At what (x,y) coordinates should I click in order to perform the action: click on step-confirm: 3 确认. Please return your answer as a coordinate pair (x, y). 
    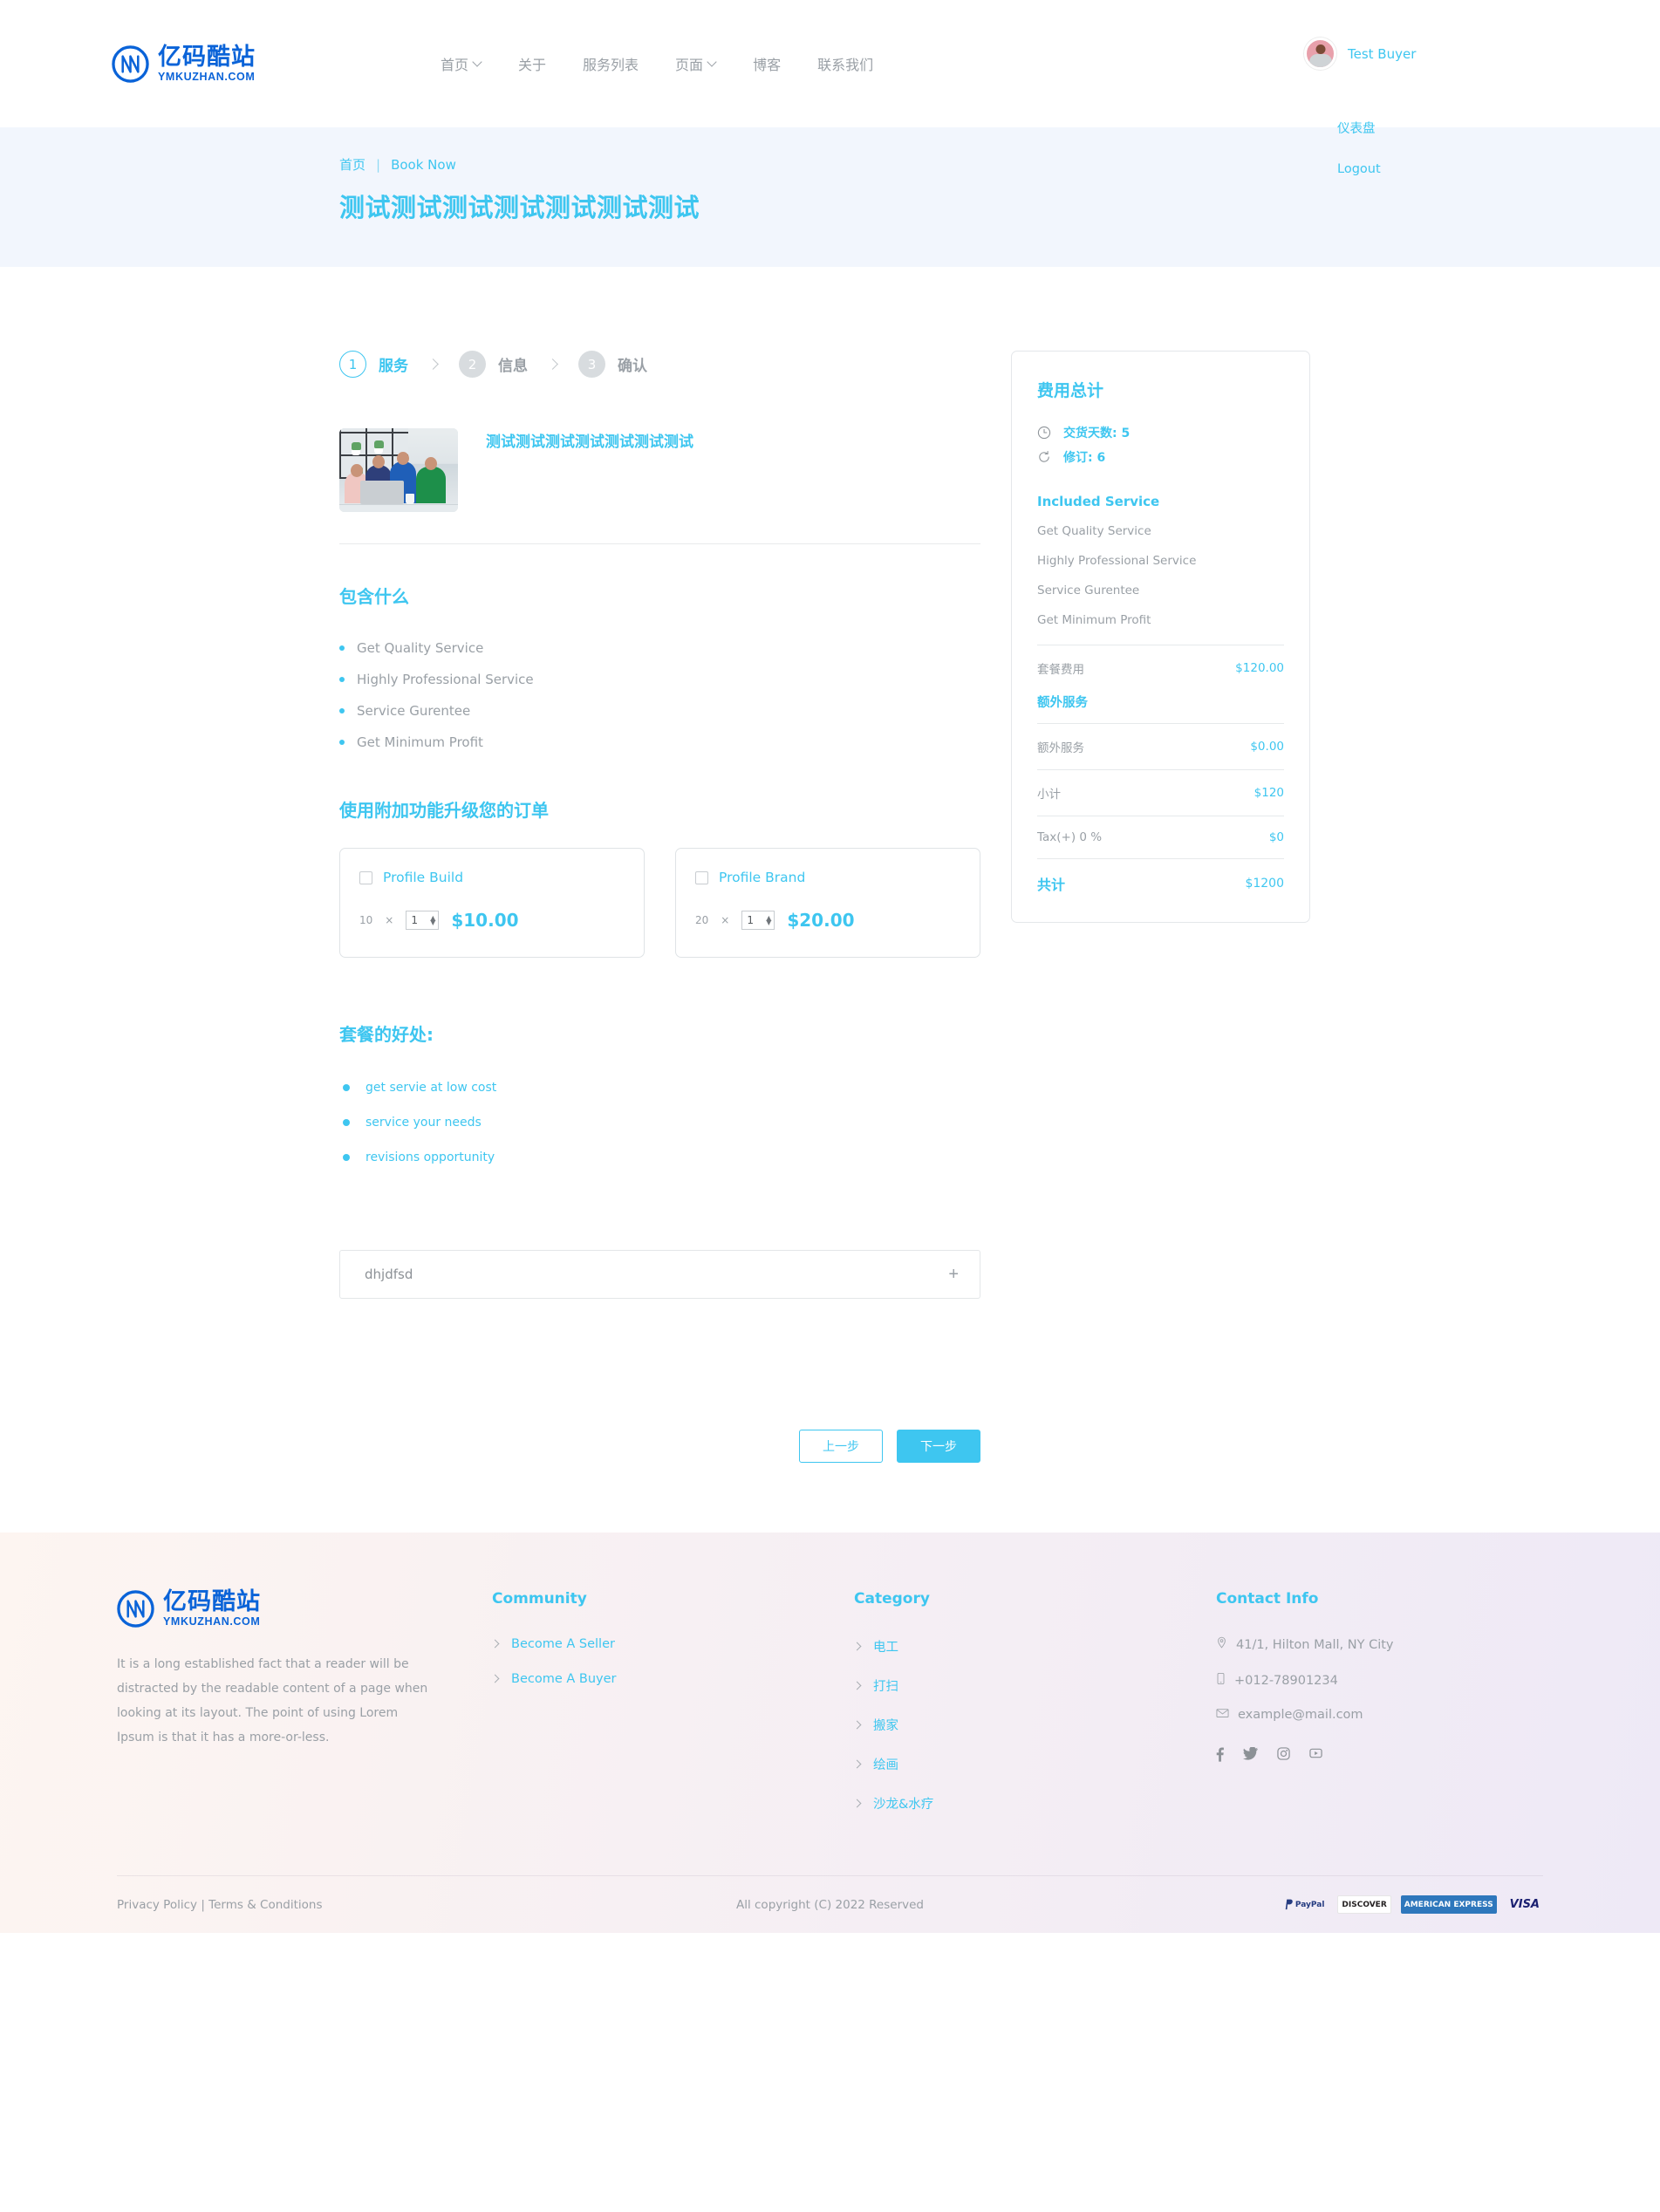
    Looking at the image, I should click on (612, 365).